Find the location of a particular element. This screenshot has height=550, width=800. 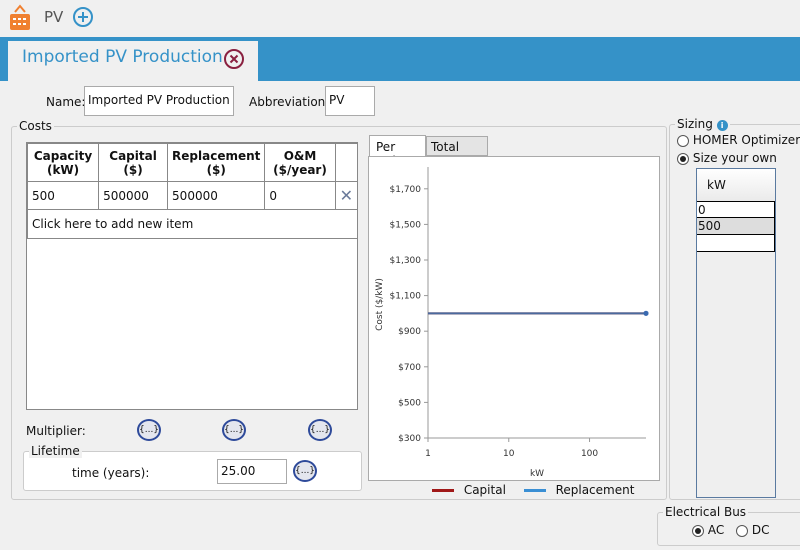

x-axis-label: kW is located at coordinates (537, 474).